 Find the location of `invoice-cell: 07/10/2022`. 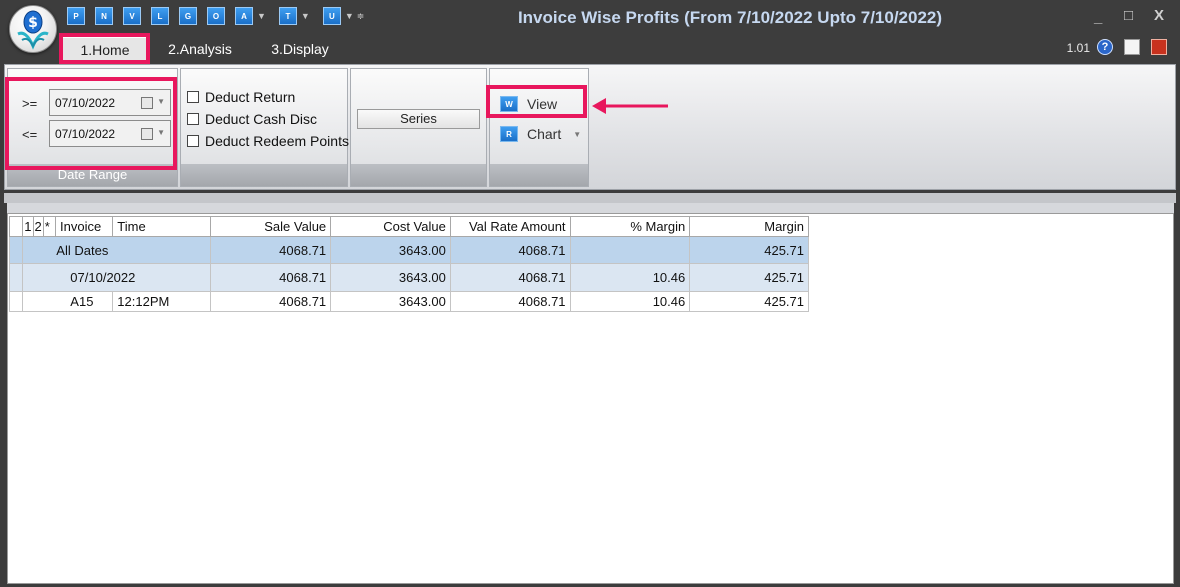

invoice-cell: 07/10/2022 is located at coordinates (117, 277).